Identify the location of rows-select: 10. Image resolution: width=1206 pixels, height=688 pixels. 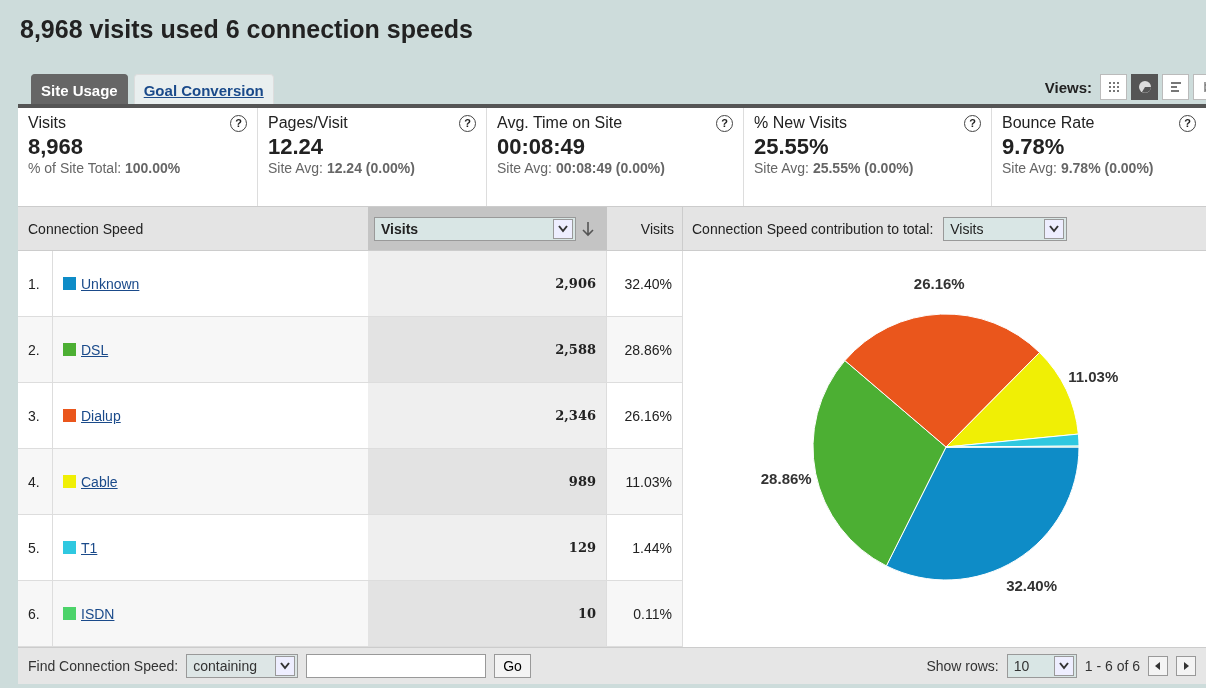
(1041, 666).